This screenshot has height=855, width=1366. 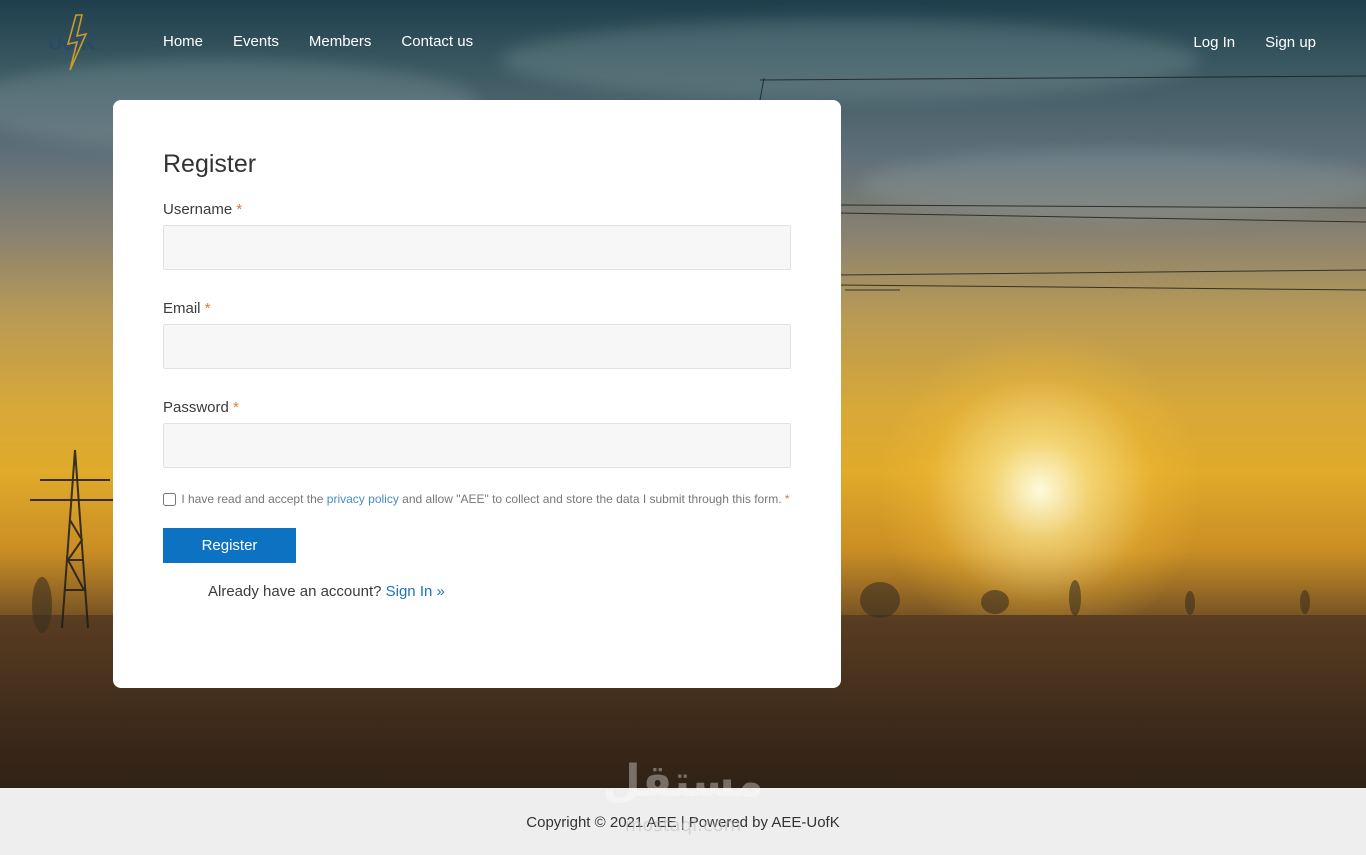 What do you see at coordinates (340, 41) in the screenshot?
I see `nav-members: Members` at bounding box center [340, 41].